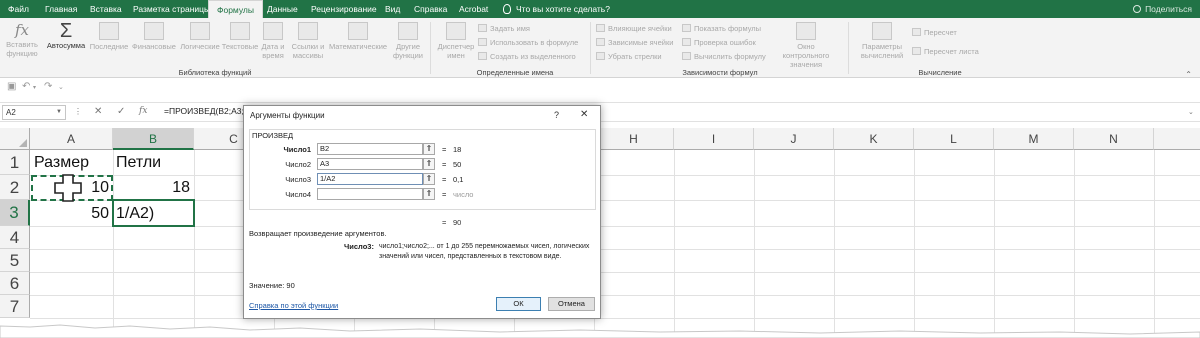  I want to click on share-button: Поделиться, so click(1162, 9).